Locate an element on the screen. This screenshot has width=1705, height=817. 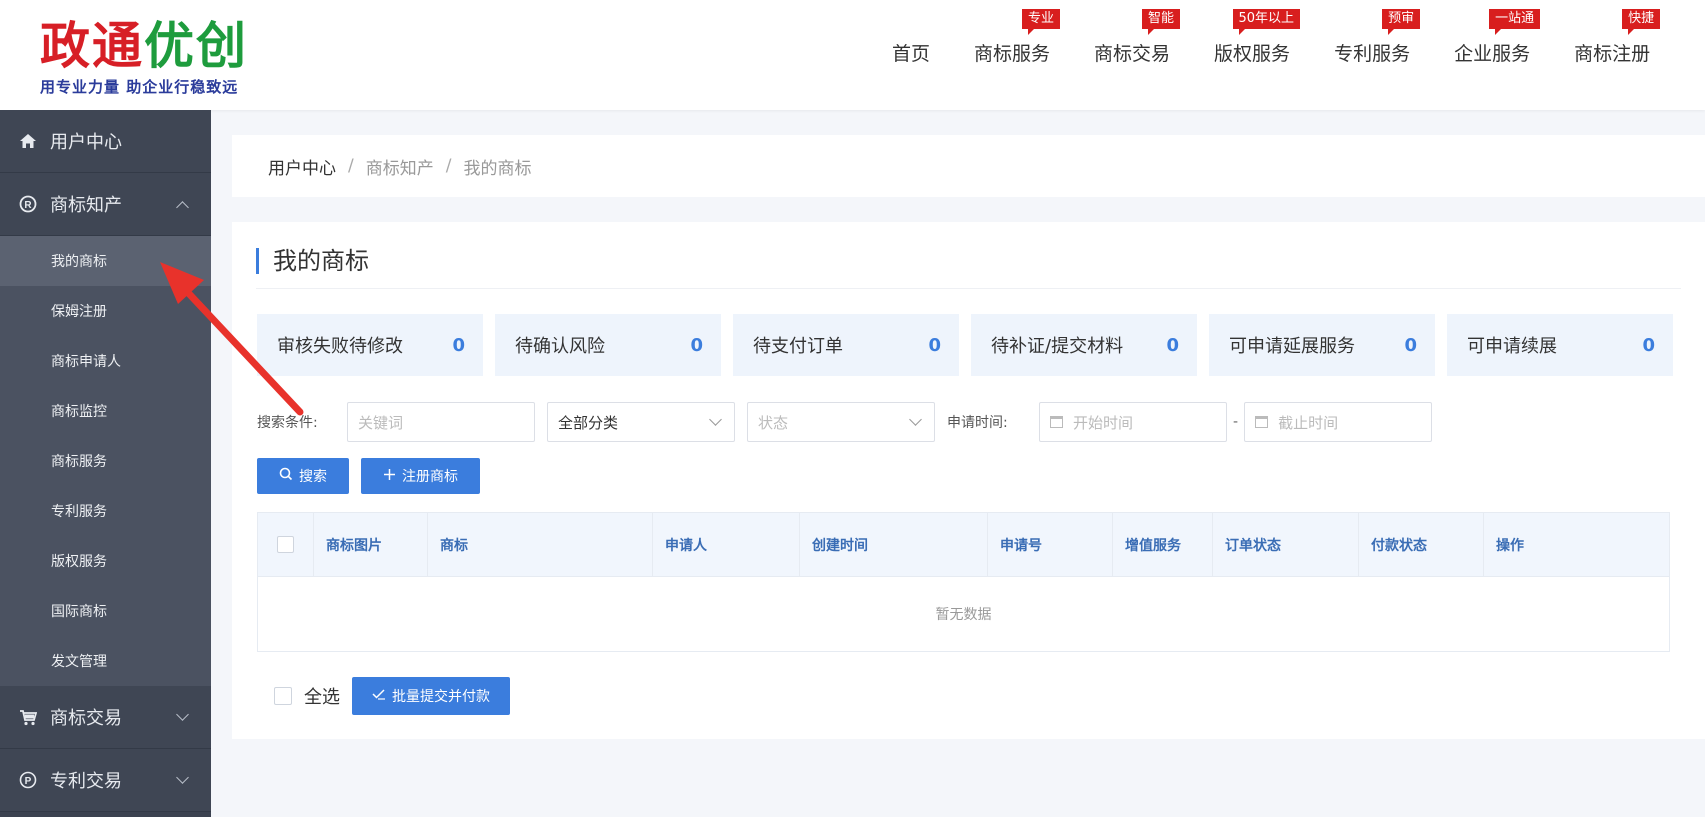
annotation-arrow is located at coordinates (232, 339).